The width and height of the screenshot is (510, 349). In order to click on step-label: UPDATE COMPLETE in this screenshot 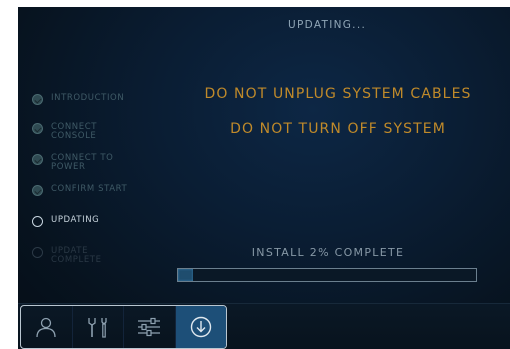, I will do `click(76, 255)`.